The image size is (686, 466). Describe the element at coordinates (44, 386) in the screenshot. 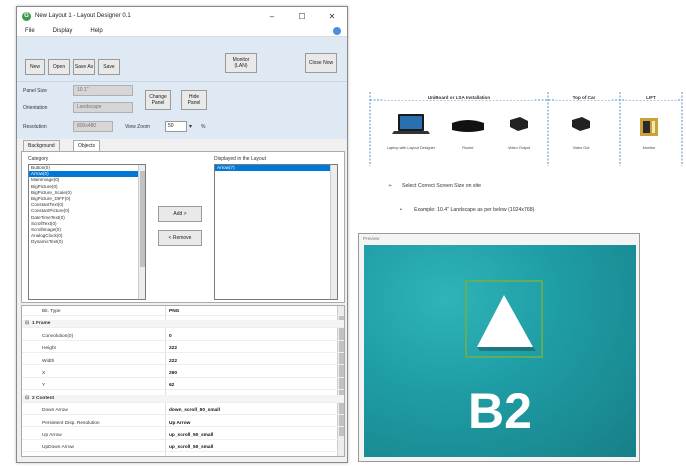

I see `property-key: Y` at that location.